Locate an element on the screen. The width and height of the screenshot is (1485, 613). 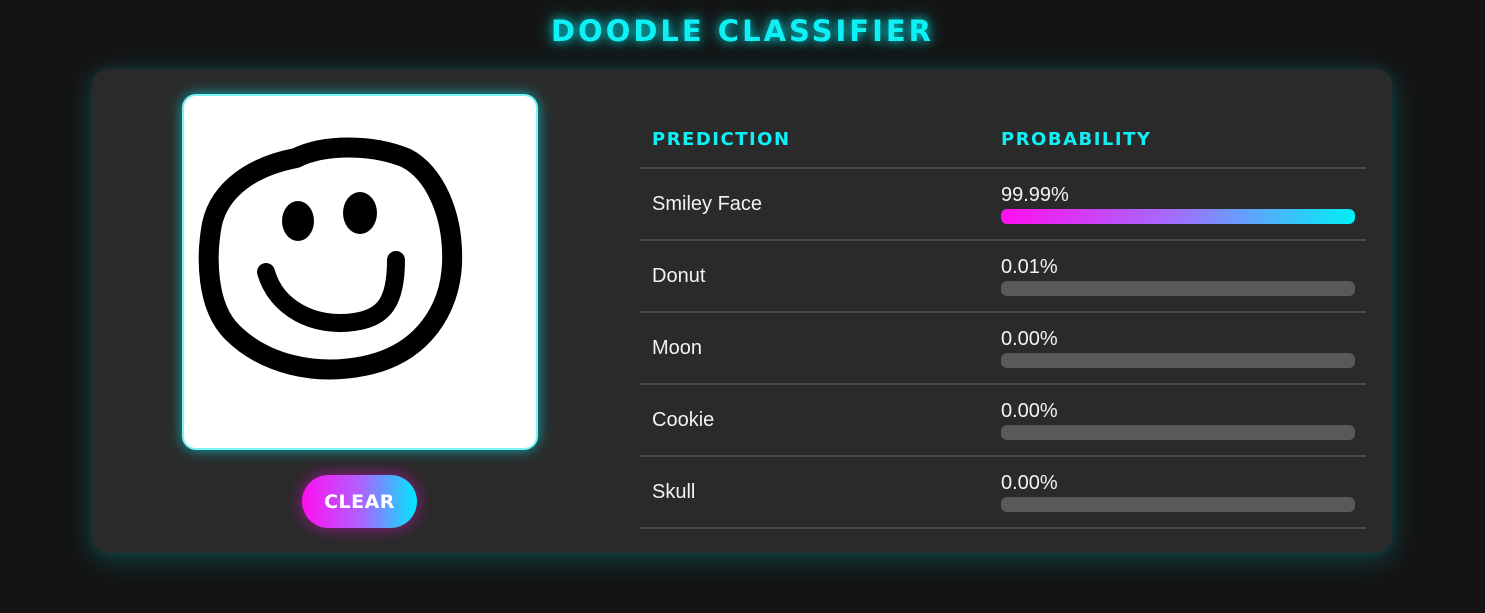
prediction-label: Skull is located at coordinates (674, 492).